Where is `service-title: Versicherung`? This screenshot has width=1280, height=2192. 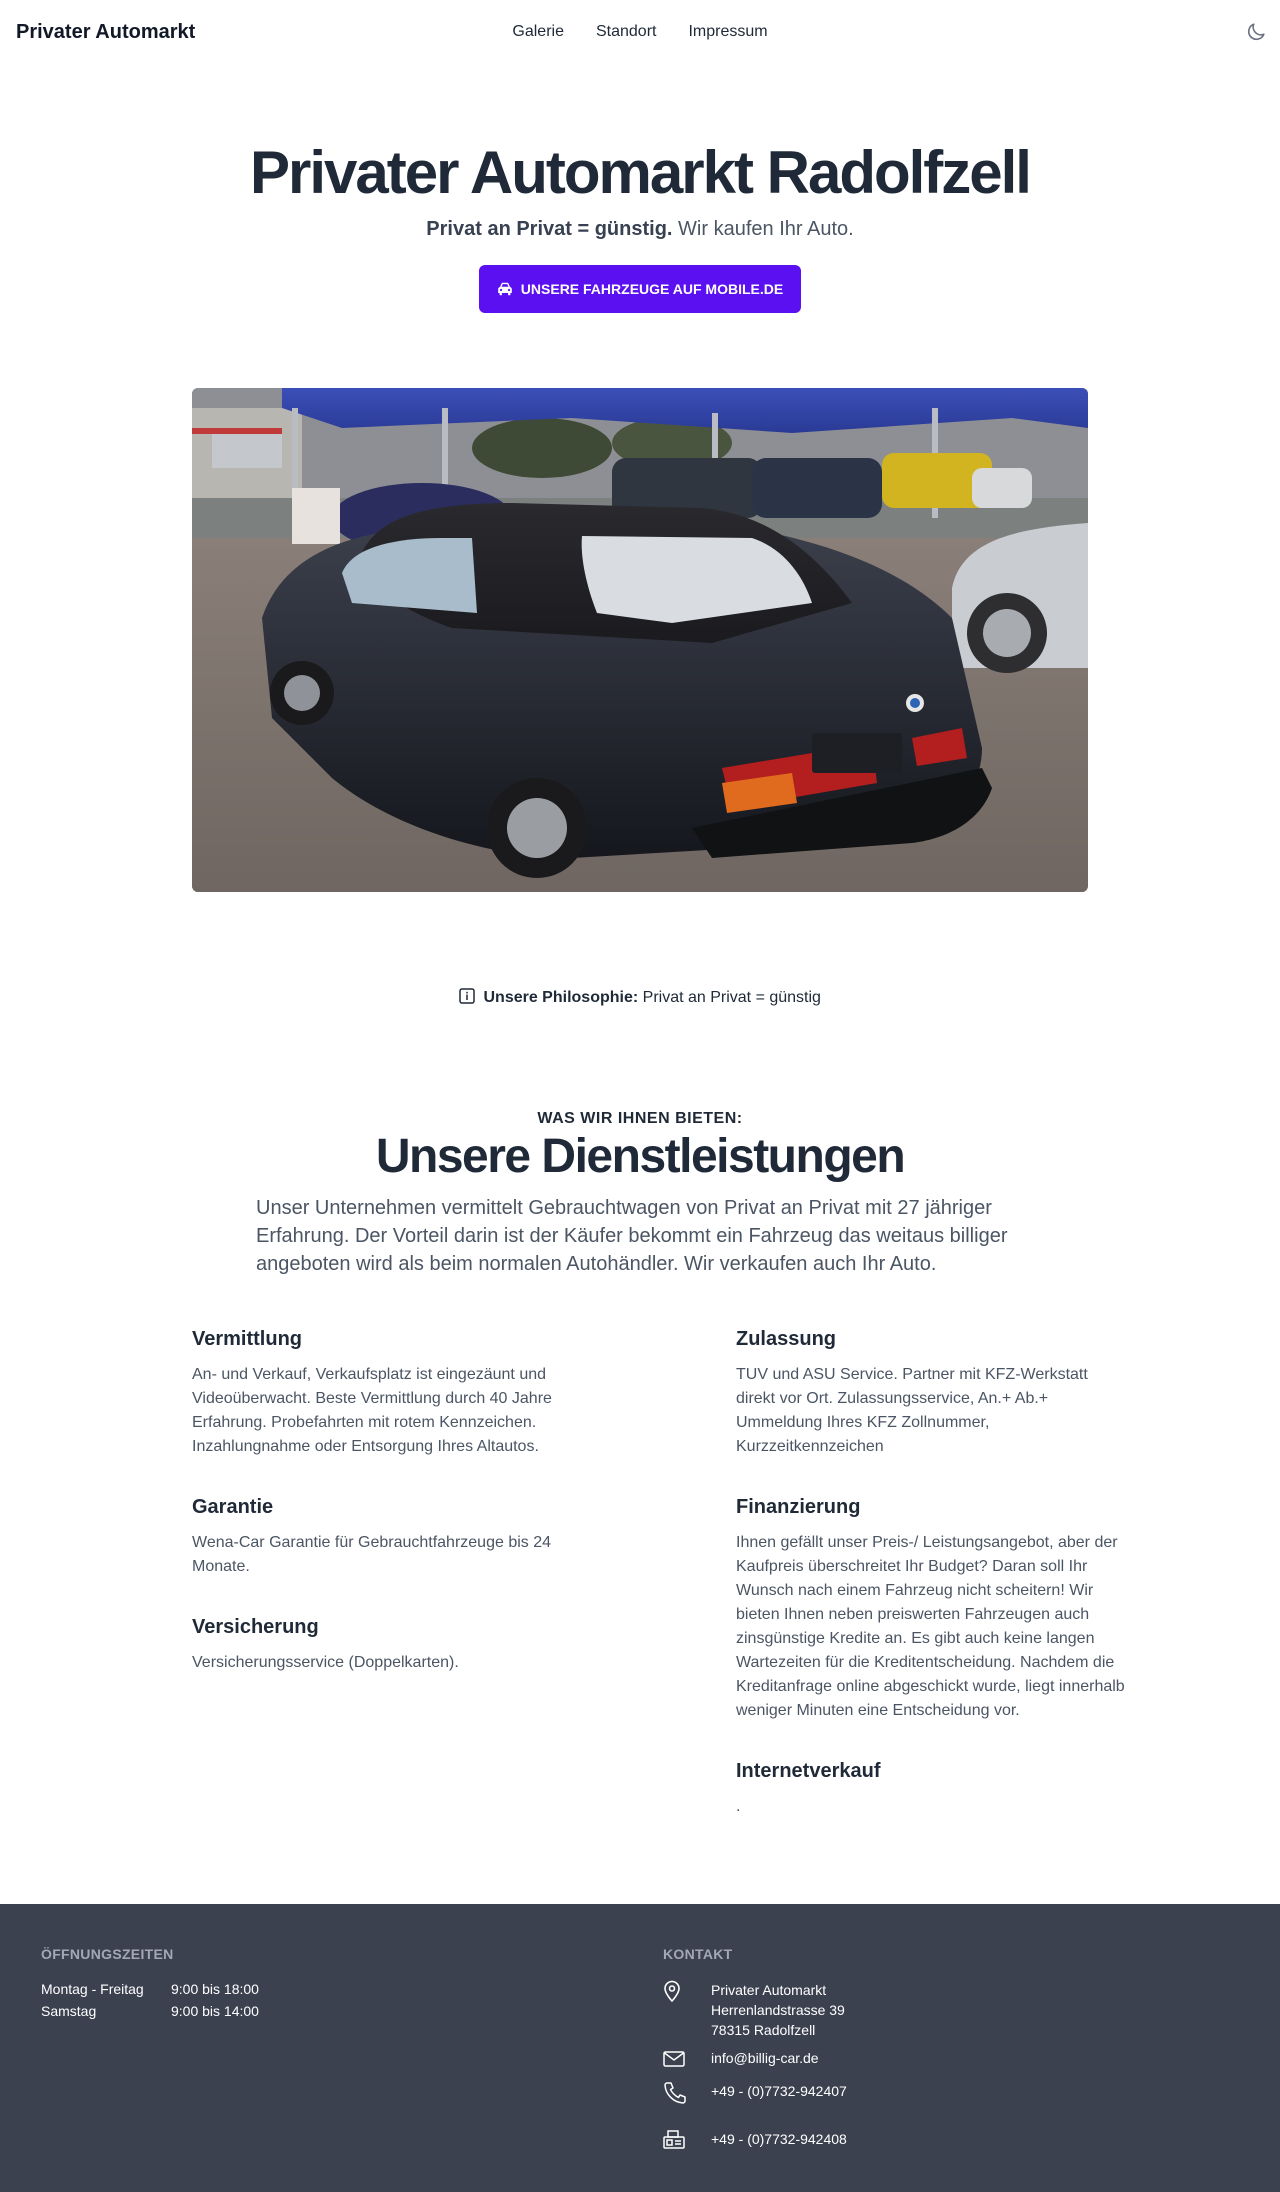 service-title: Versicherung is located at coordinates (255, 1627).